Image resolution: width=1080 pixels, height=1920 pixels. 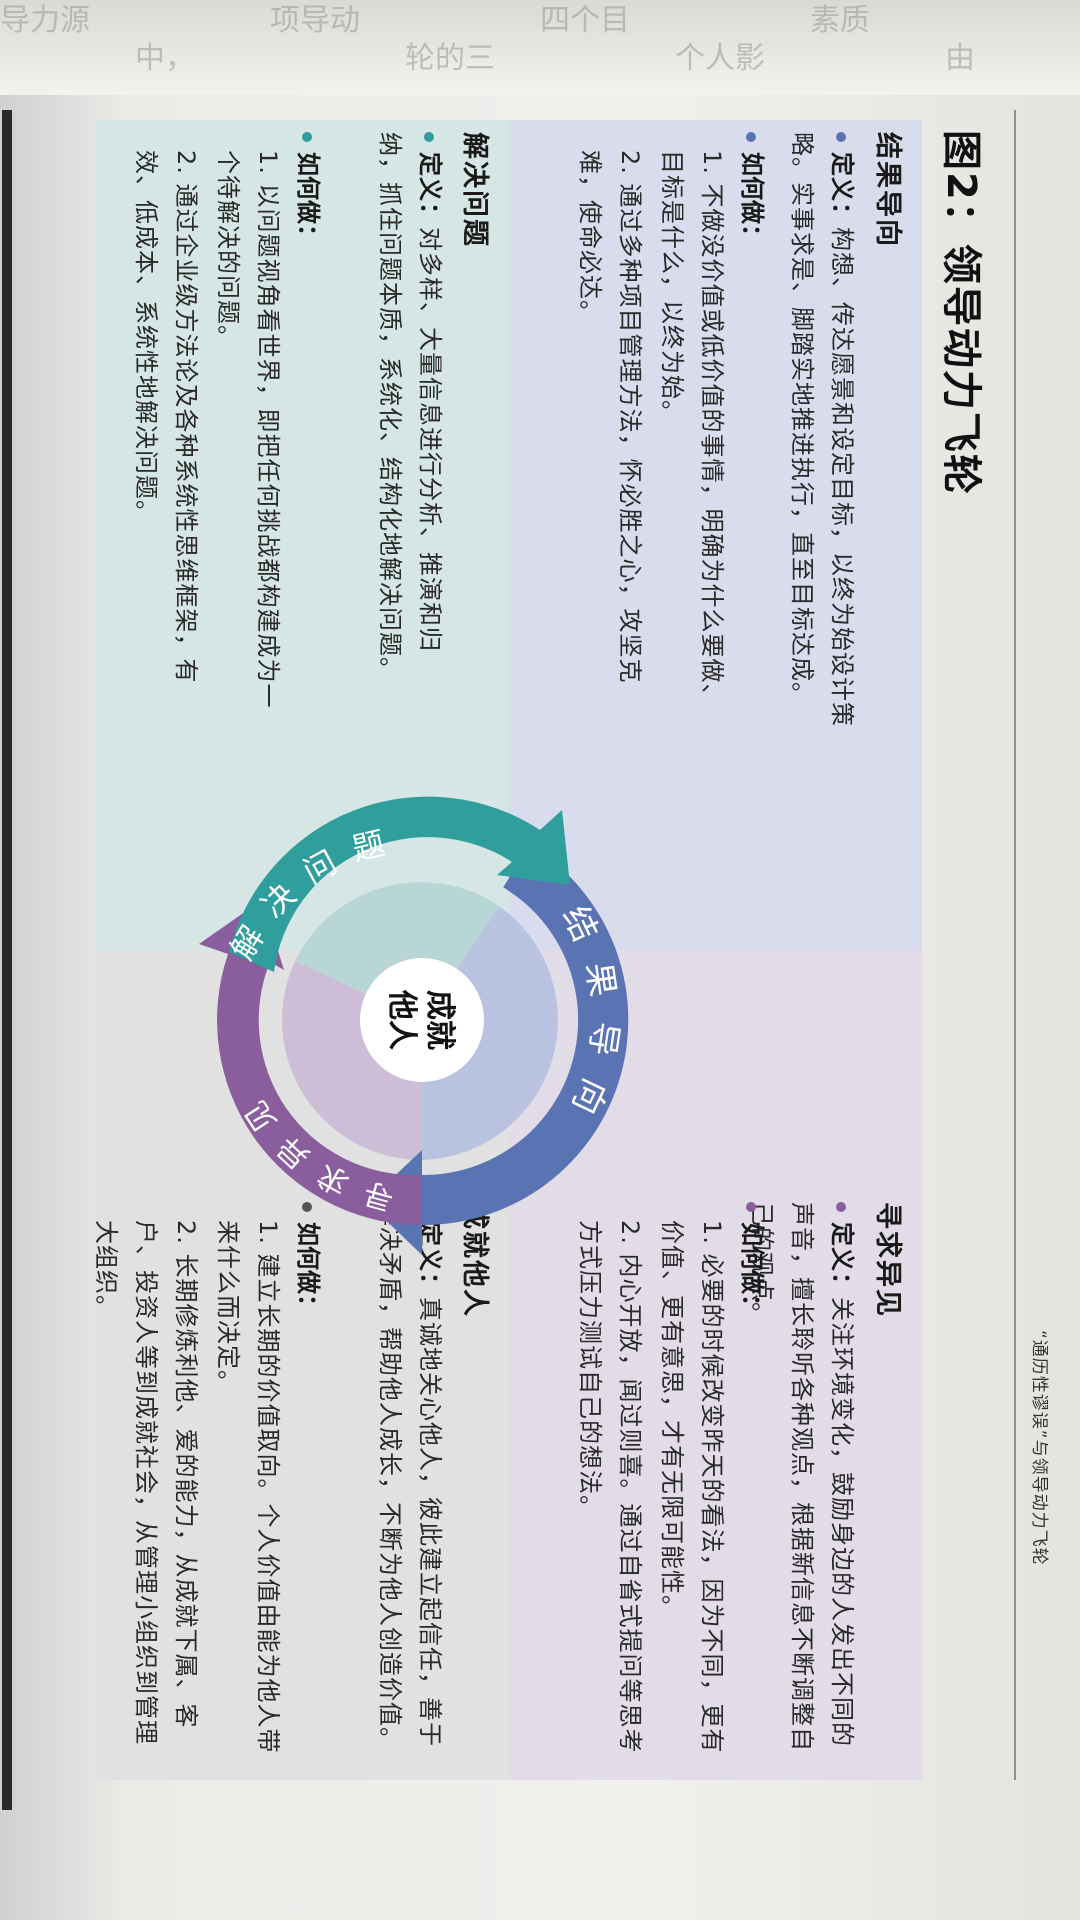 I want to click on results-step-1: 1. 不做没价值或低价值的事情，明确为什么要做、目标是什么，以终为始。, so click(x=692, y=429).